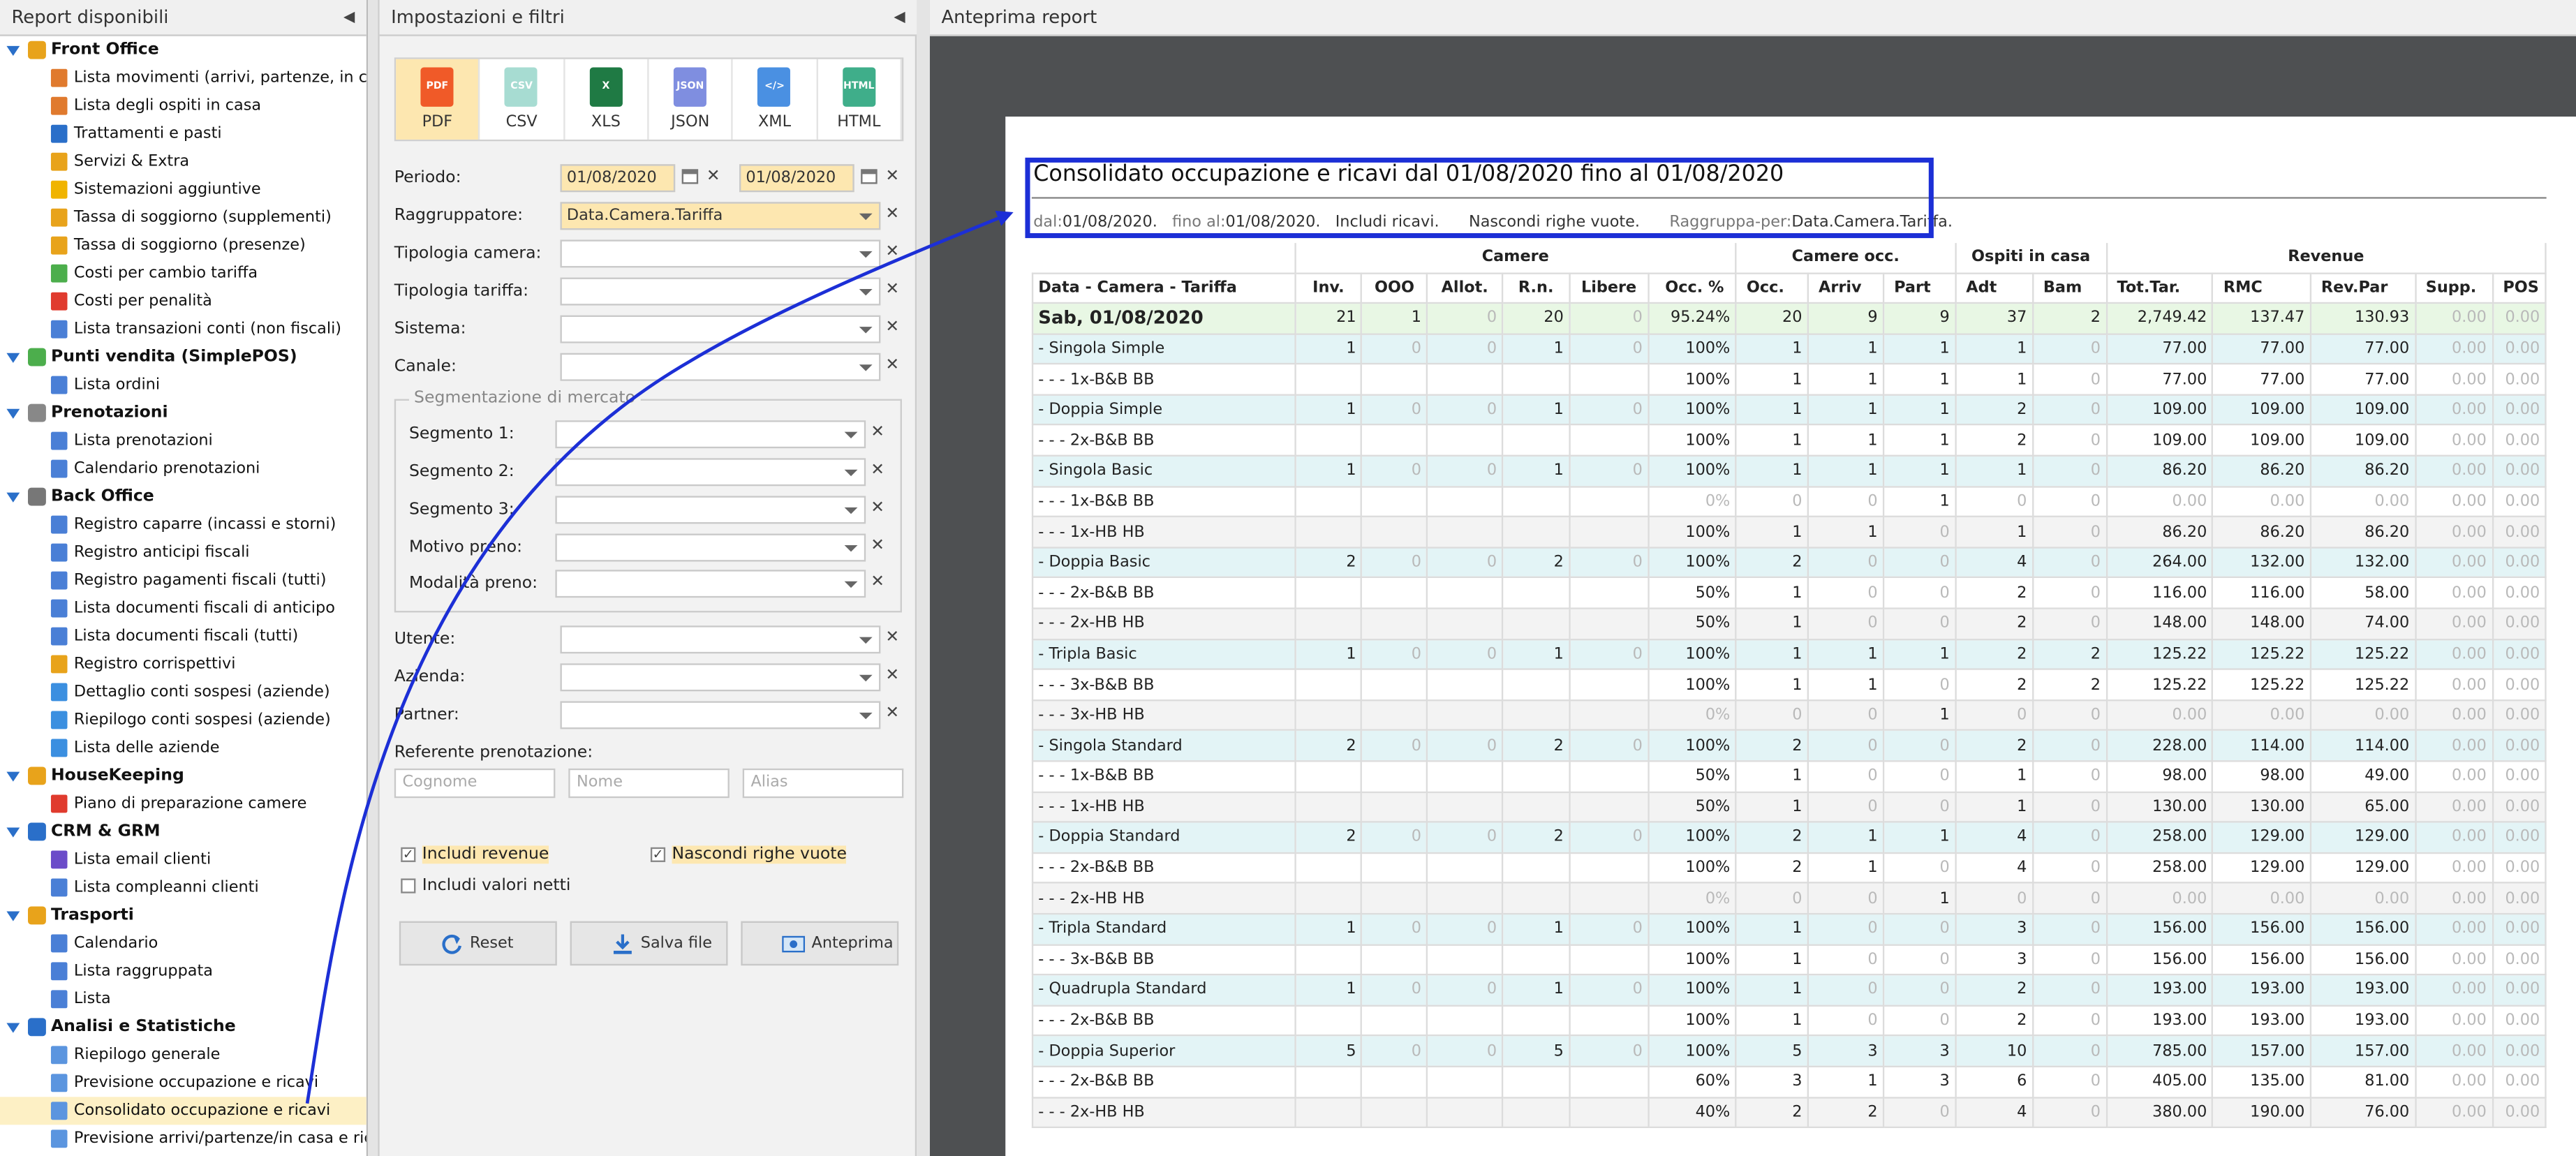 The width and height of the screenshot is (2576, 1156). Describe the element at coordinates (183, 469) in the screenshot. I see `report-item: Calendario prenotazioni` at that location.